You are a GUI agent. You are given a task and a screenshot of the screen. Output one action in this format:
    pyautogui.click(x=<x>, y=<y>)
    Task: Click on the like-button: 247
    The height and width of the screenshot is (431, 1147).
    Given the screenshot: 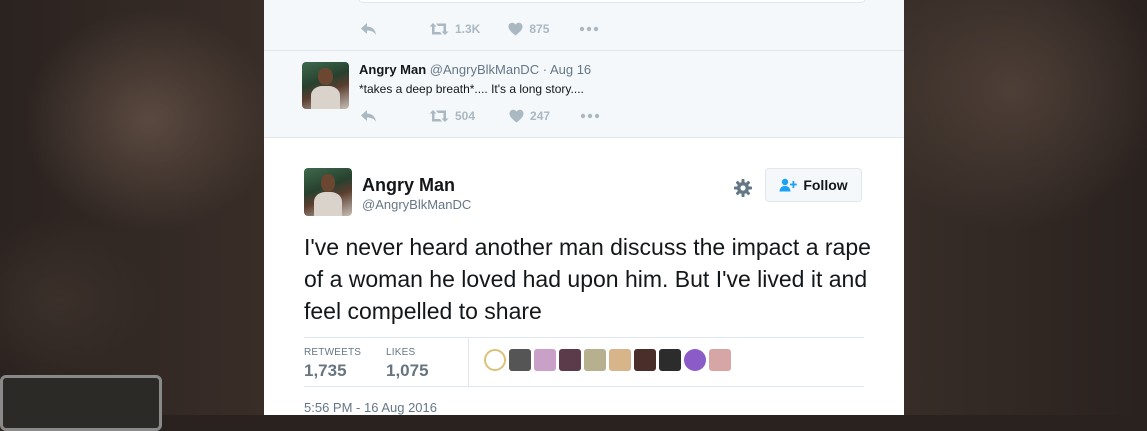 What is the action you would take?
    pyautogui.click(x=529, y=116)
    